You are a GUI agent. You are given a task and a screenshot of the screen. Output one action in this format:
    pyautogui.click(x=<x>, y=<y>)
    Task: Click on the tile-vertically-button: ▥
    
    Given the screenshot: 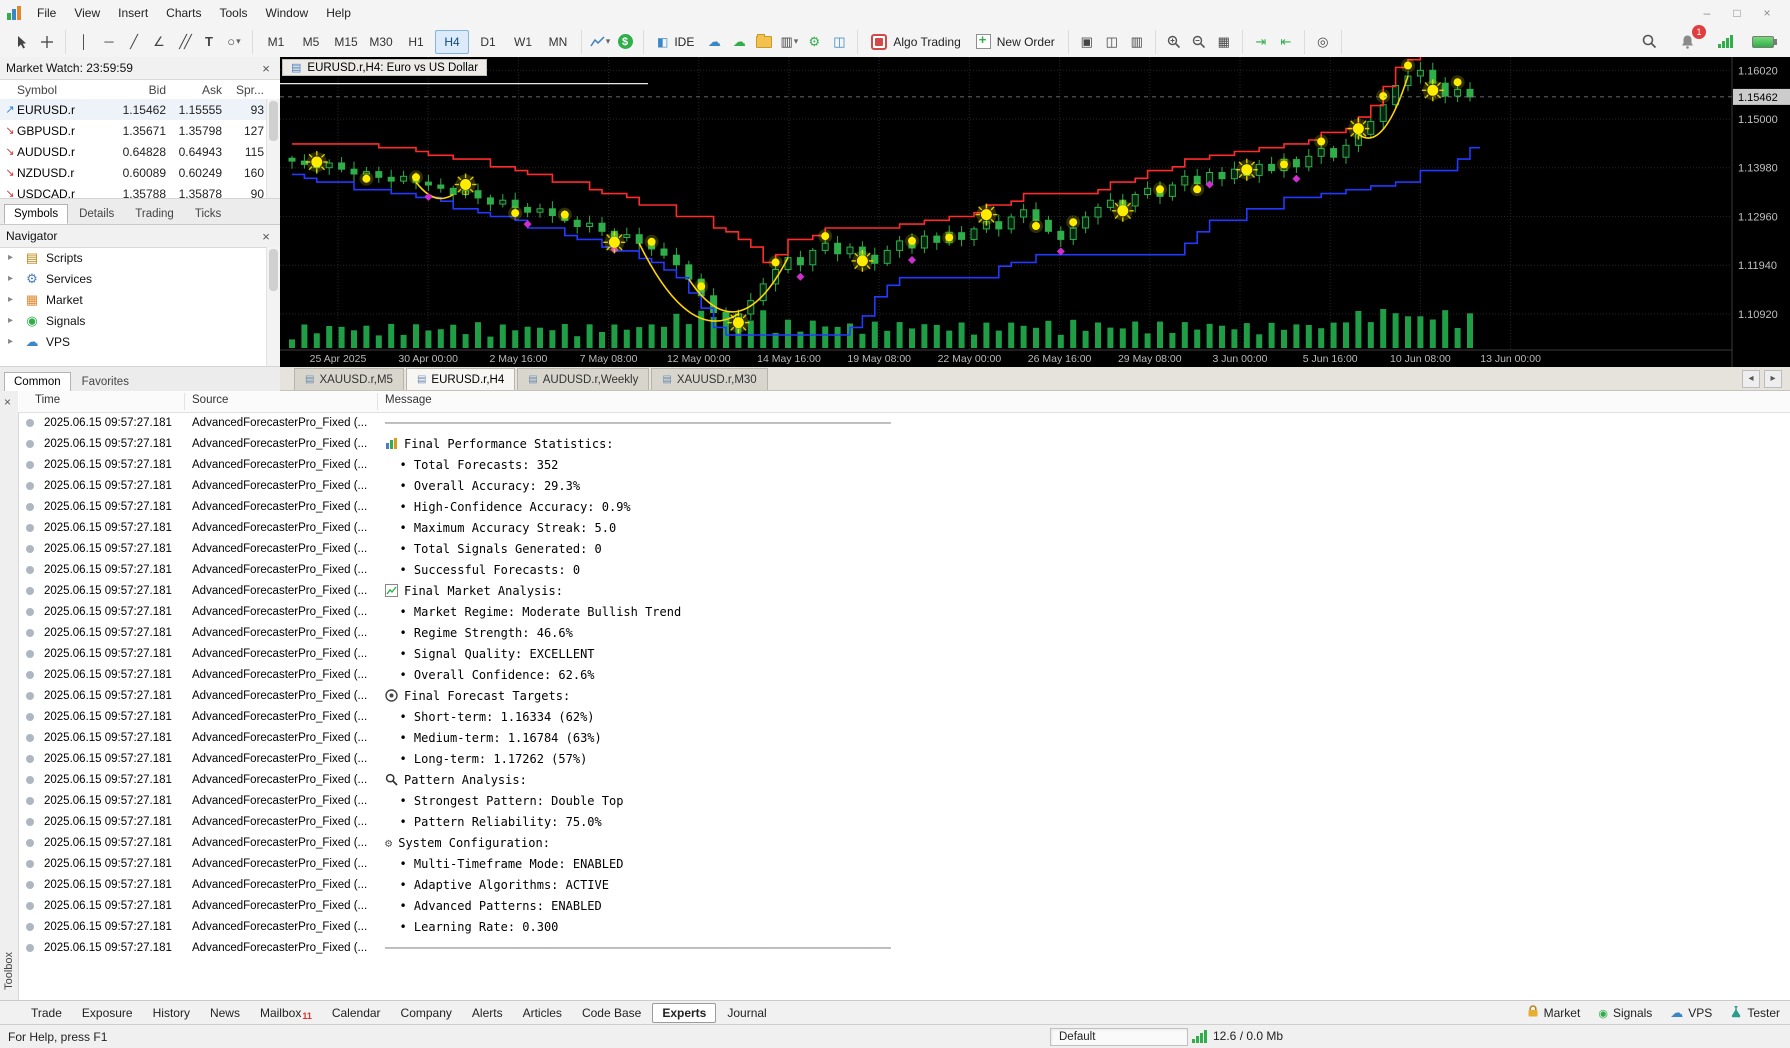 What is the action you would take?
    pyautogui.click(x=1137, y=42)
    